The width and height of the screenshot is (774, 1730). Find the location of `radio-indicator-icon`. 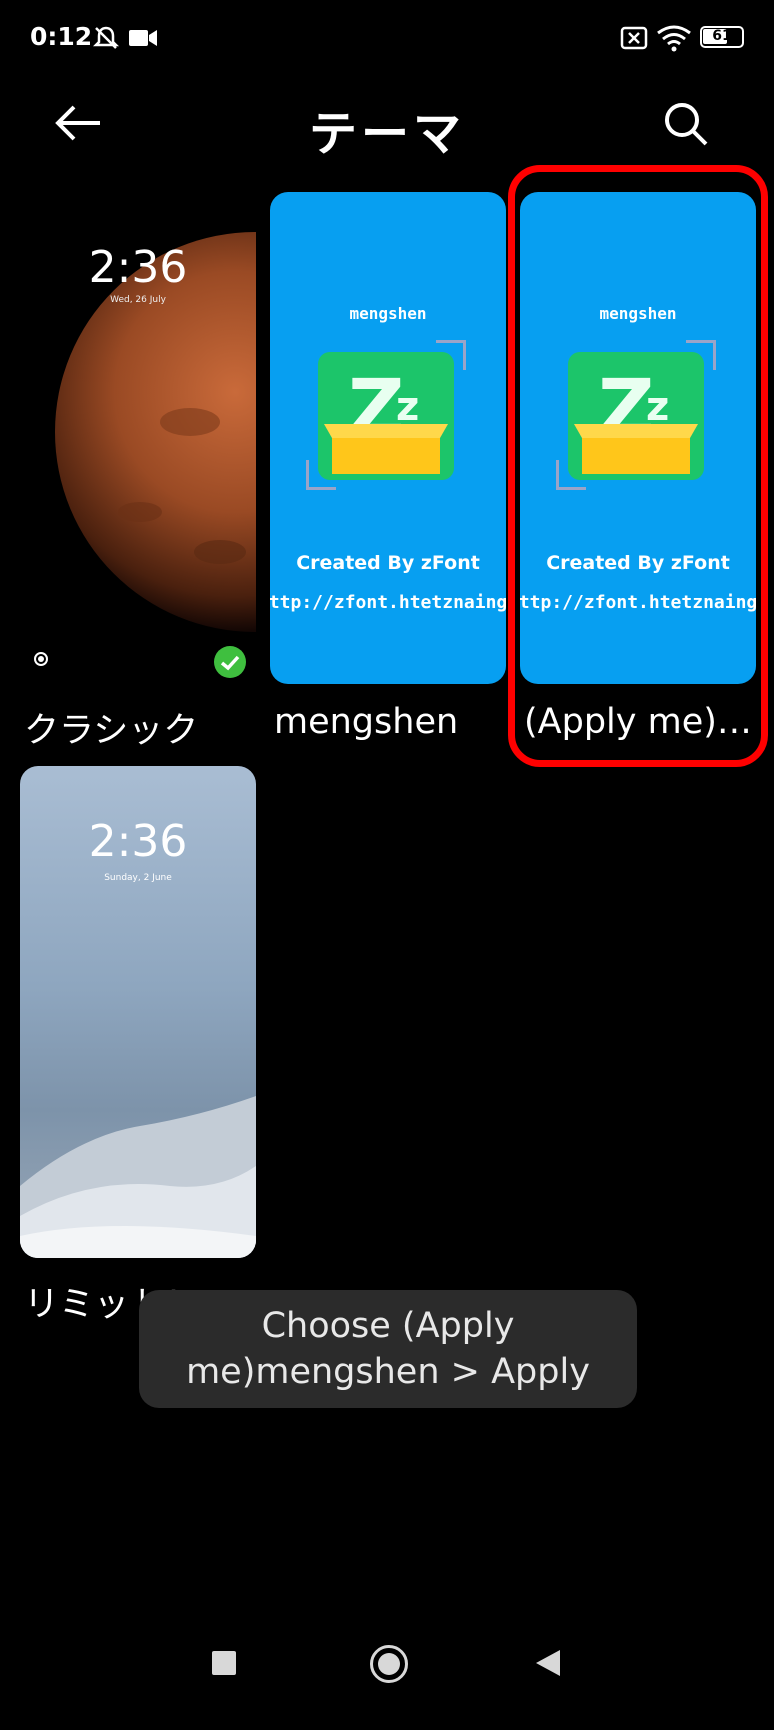

radio-indicator-icon is located at coordinates (41, 659).